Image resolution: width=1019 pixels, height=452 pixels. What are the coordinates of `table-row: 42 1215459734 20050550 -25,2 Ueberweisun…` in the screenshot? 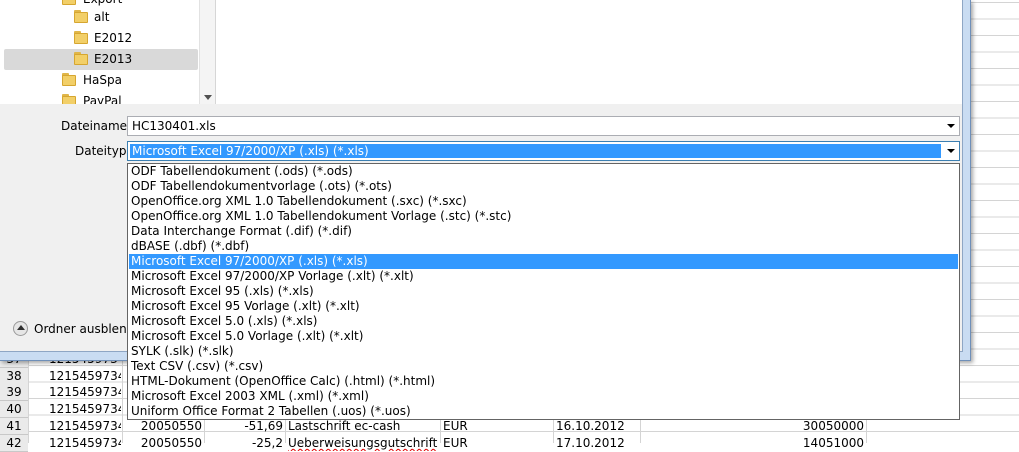 It's located at (509, 443).